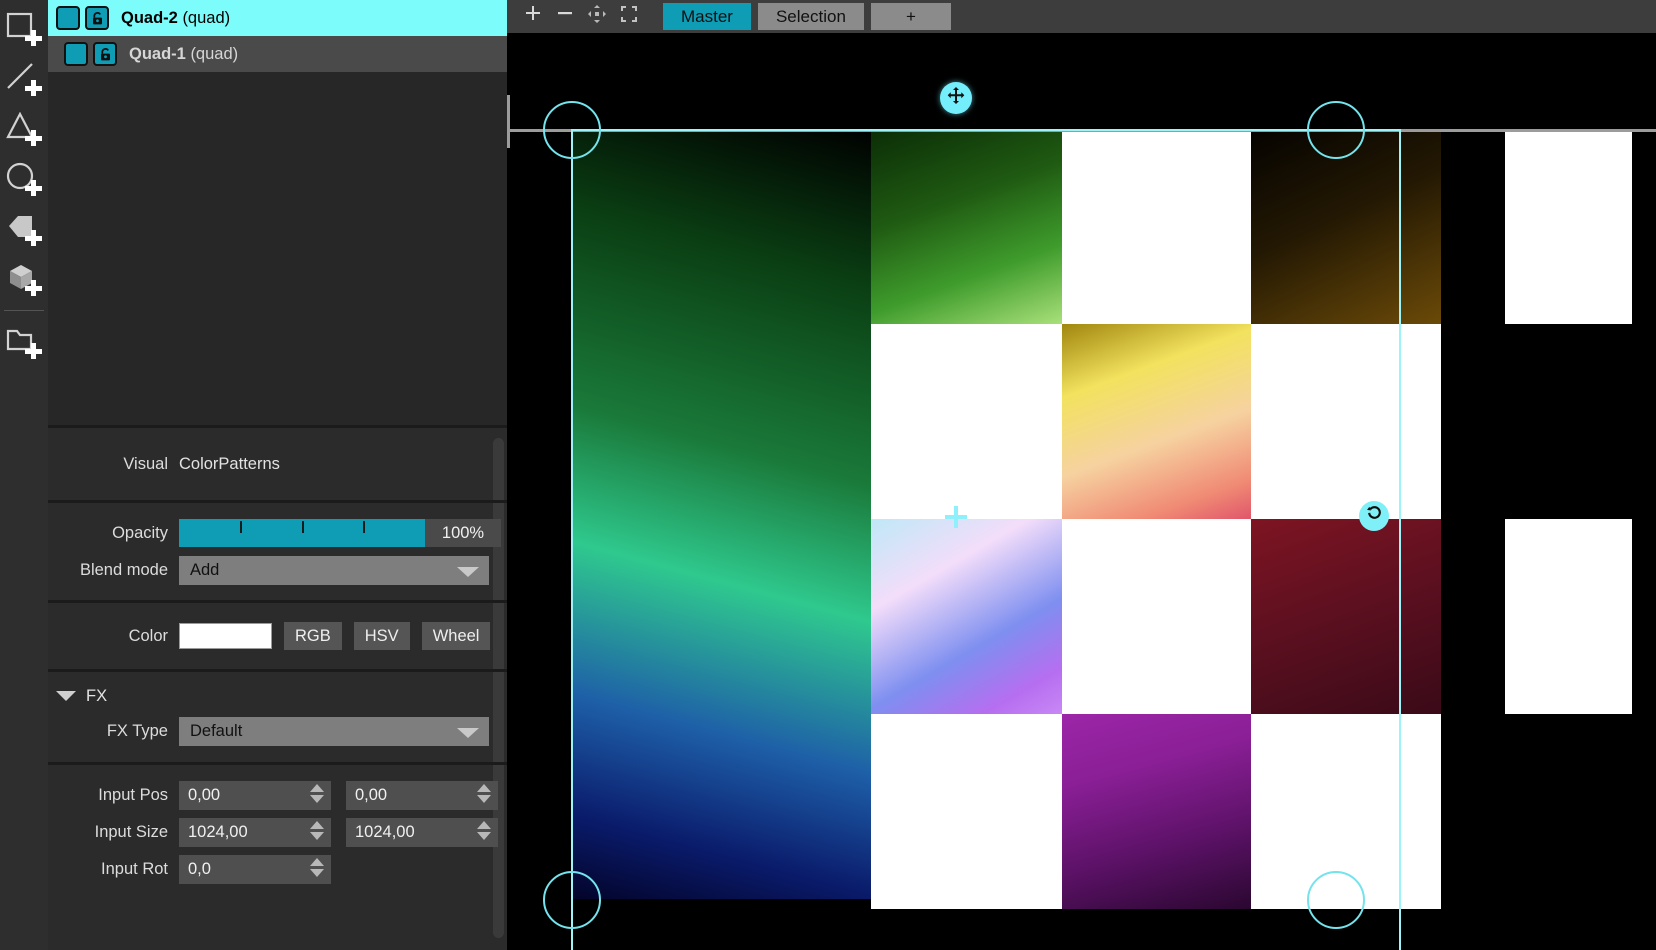 Image resolution: width=1656 pixels, height=950 pixels. What do you see at coordinates (255, 795) in the screenshot?
I see `input-pos-x-field: 0,00` at bounding box center [255, 795].